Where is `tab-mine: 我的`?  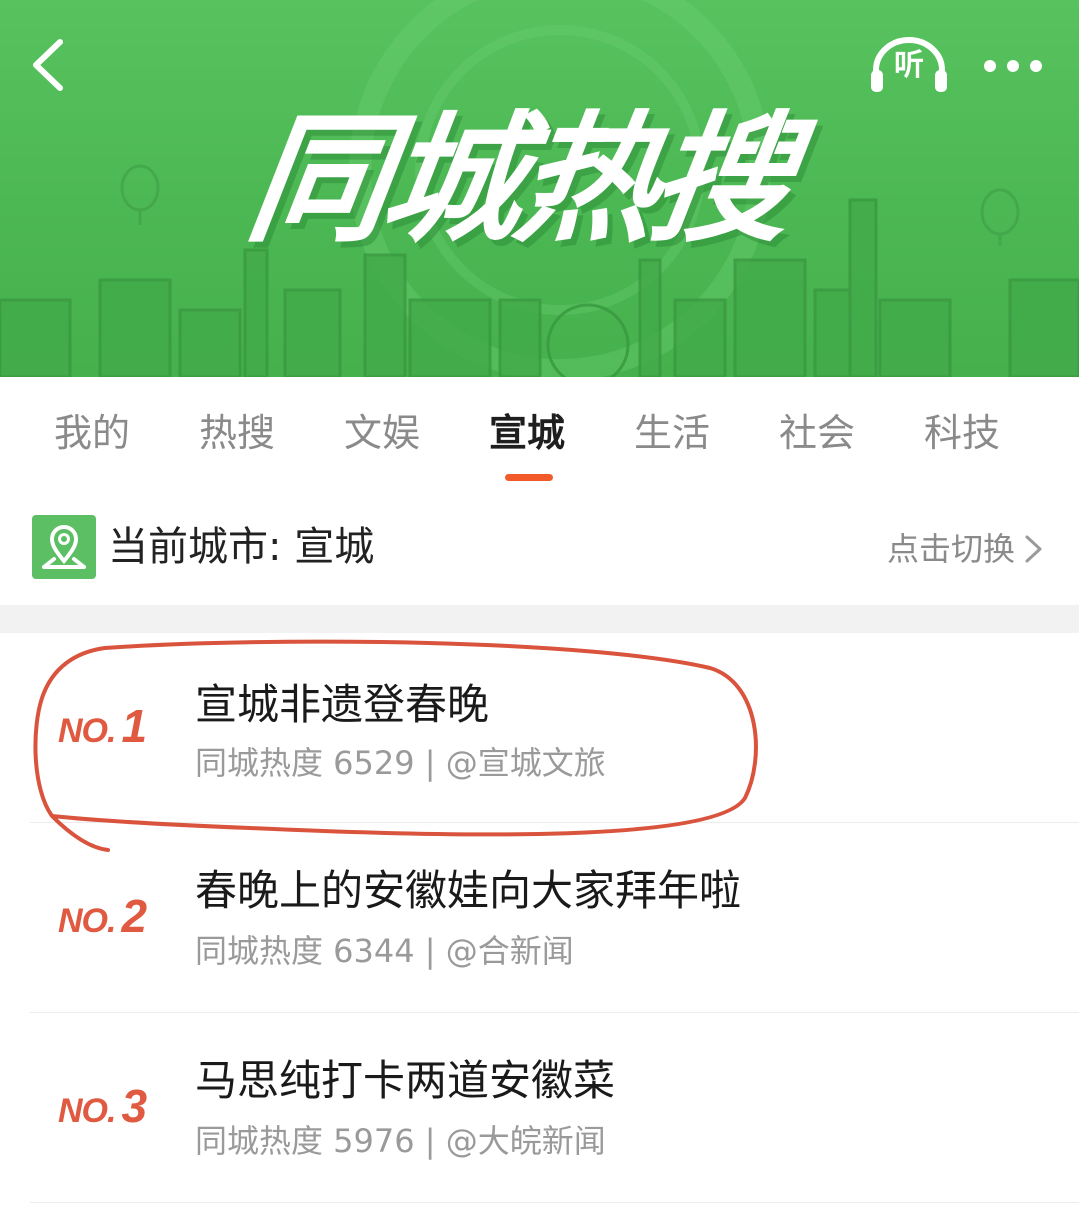 tab-mine: 我的 is located at coordinates (92, 435).